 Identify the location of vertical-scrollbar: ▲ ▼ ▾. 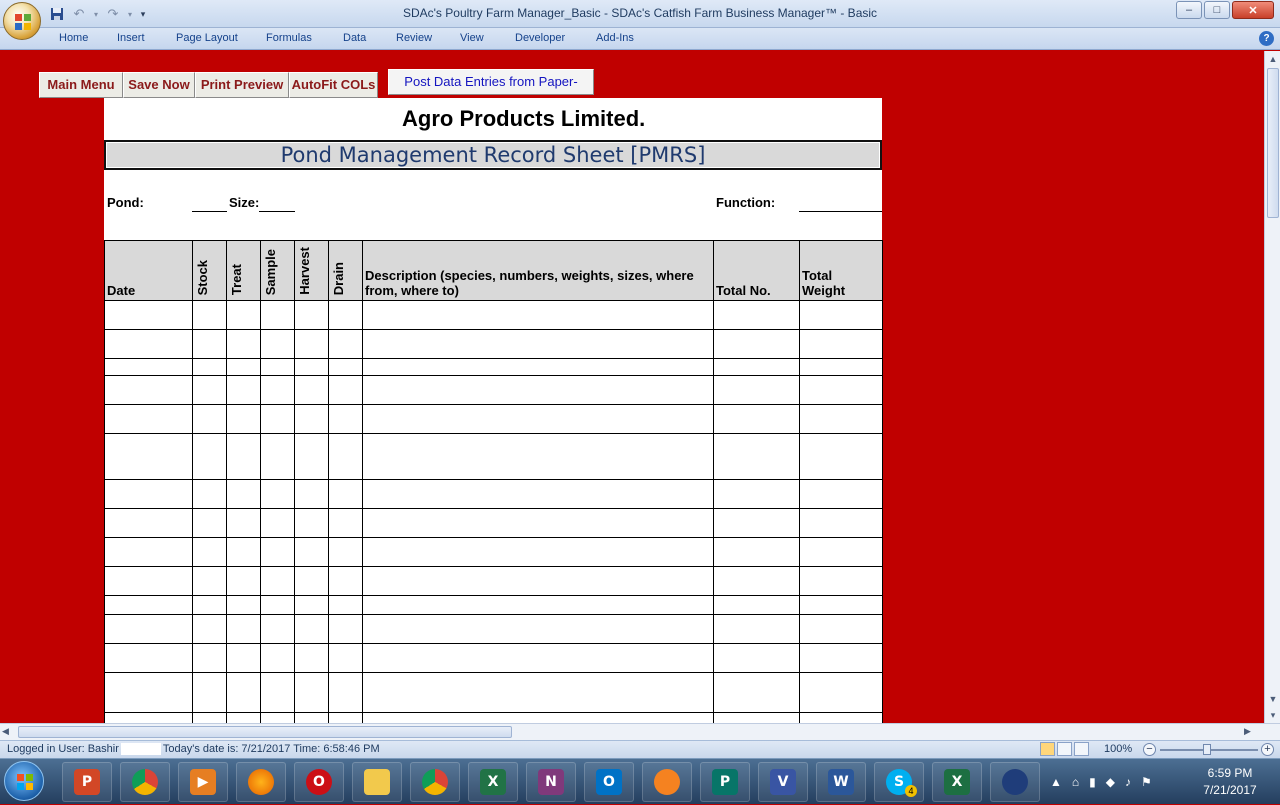
(1272, 387).